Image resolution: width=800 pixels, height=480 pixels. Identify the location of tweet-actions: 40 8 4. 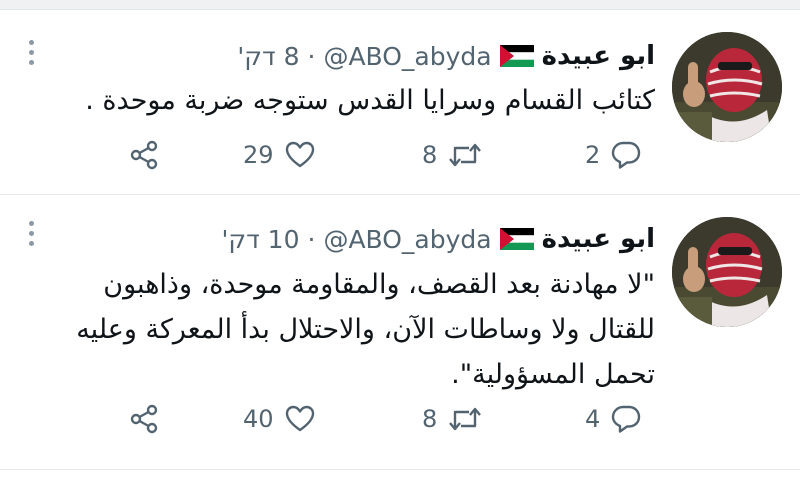
(400, 419).